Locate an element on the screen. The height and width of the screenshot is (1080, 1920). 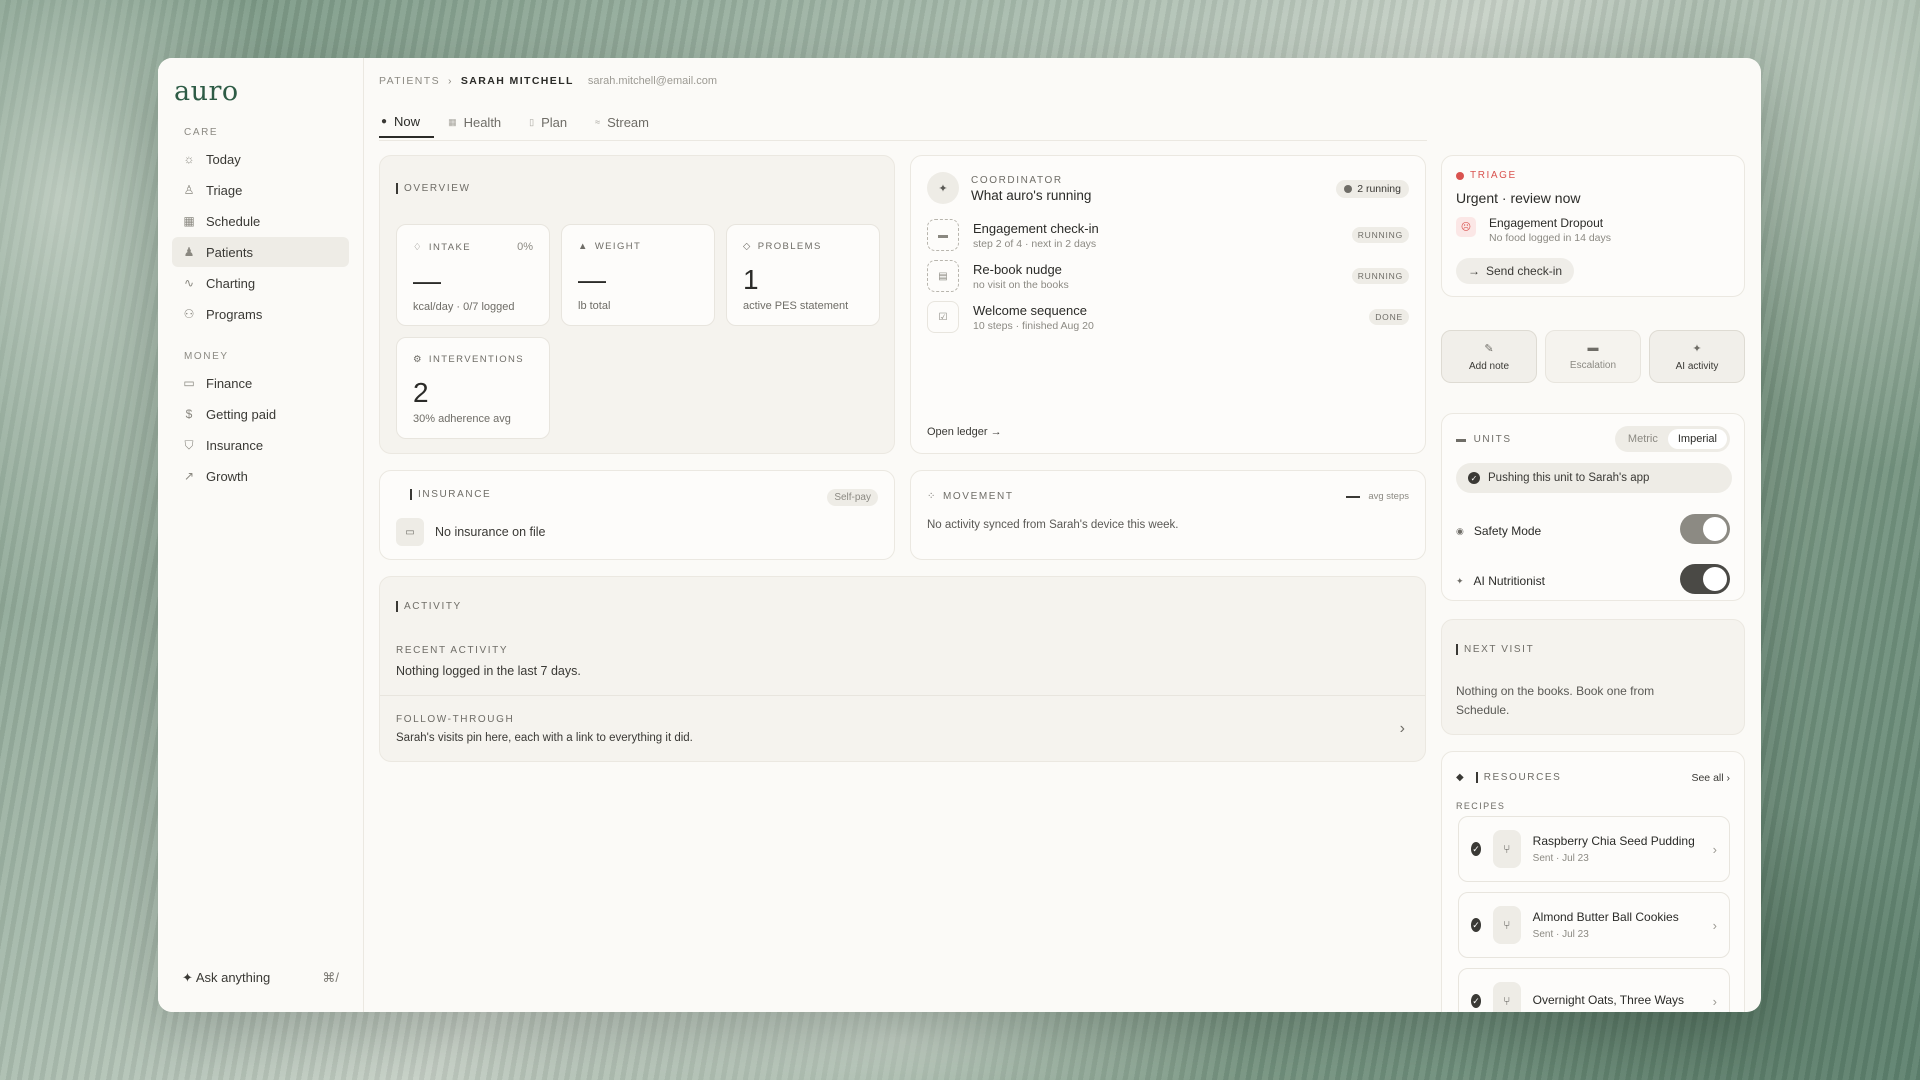
problems-label: PROBLEMS is located at coordinates (789, 246).